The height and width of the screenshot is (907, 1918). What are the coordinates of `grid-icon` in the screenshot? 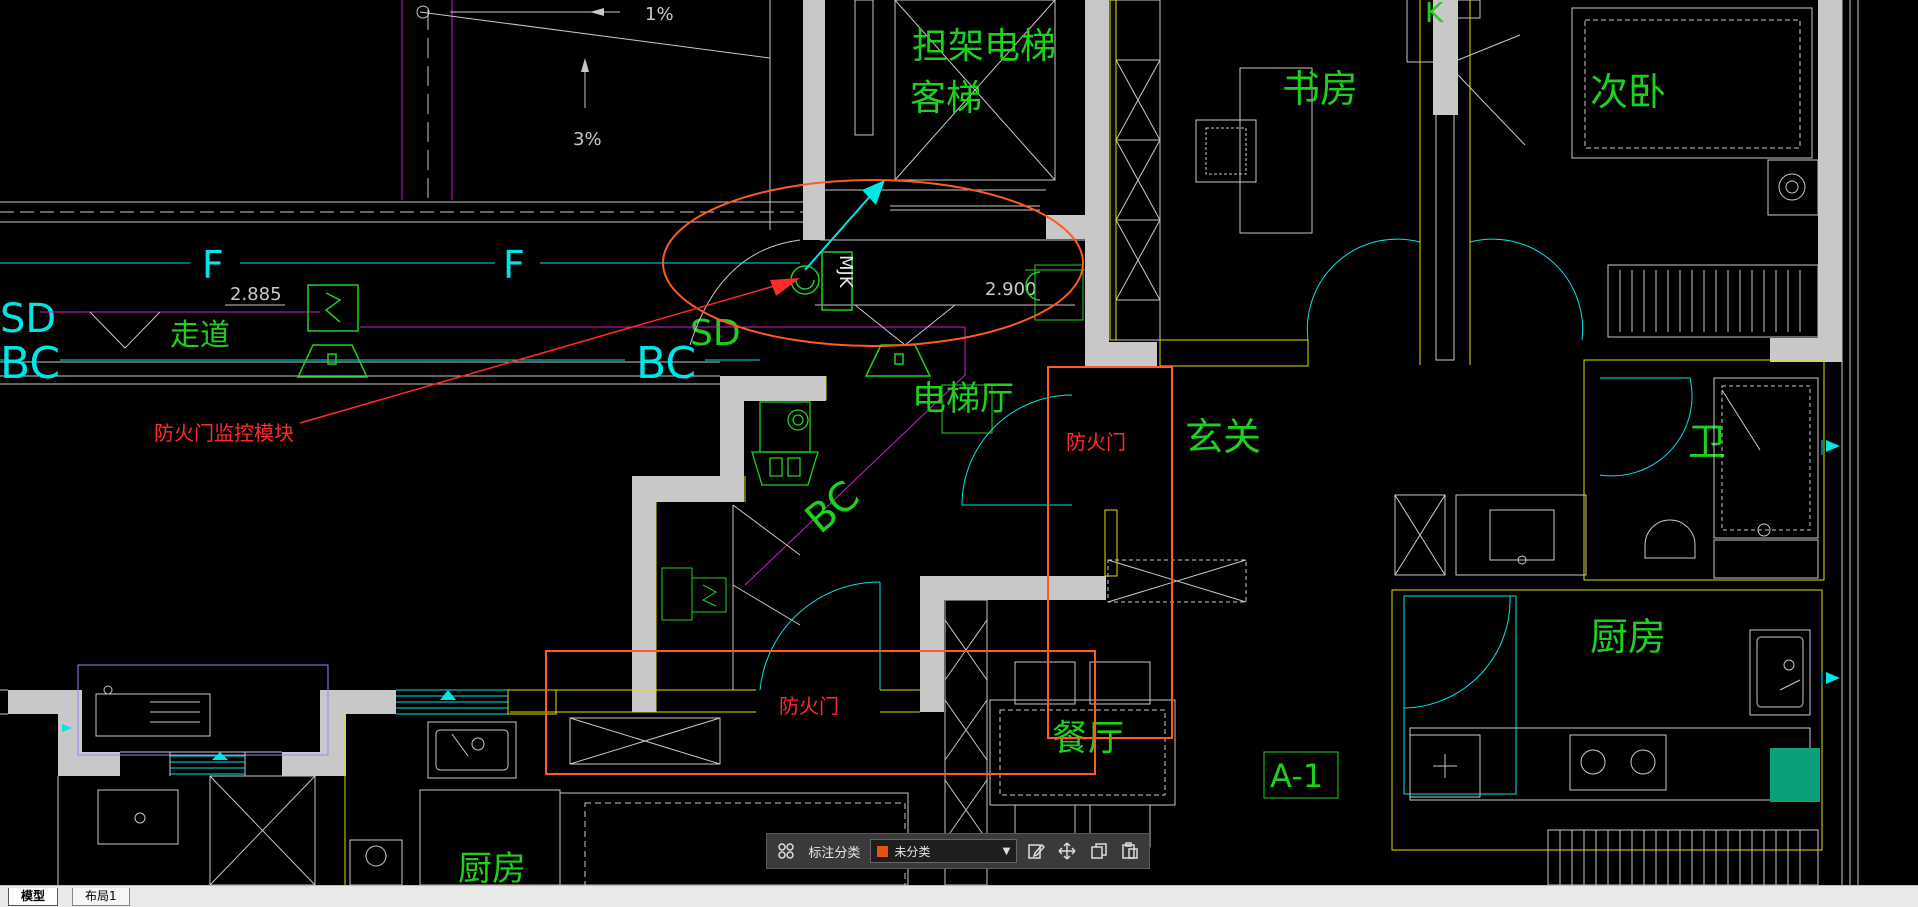 It's located at (785, 851).